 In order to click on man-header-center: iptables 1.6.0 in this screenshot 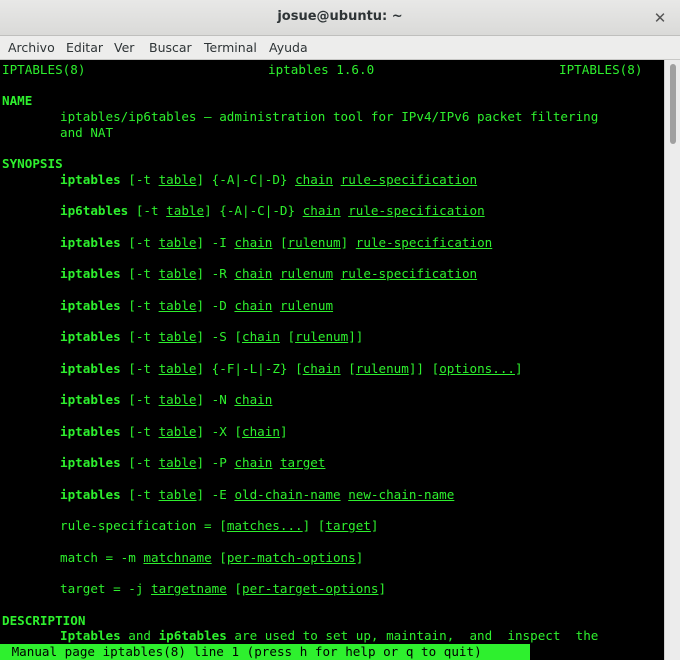, I will do `click(321, 69)`.